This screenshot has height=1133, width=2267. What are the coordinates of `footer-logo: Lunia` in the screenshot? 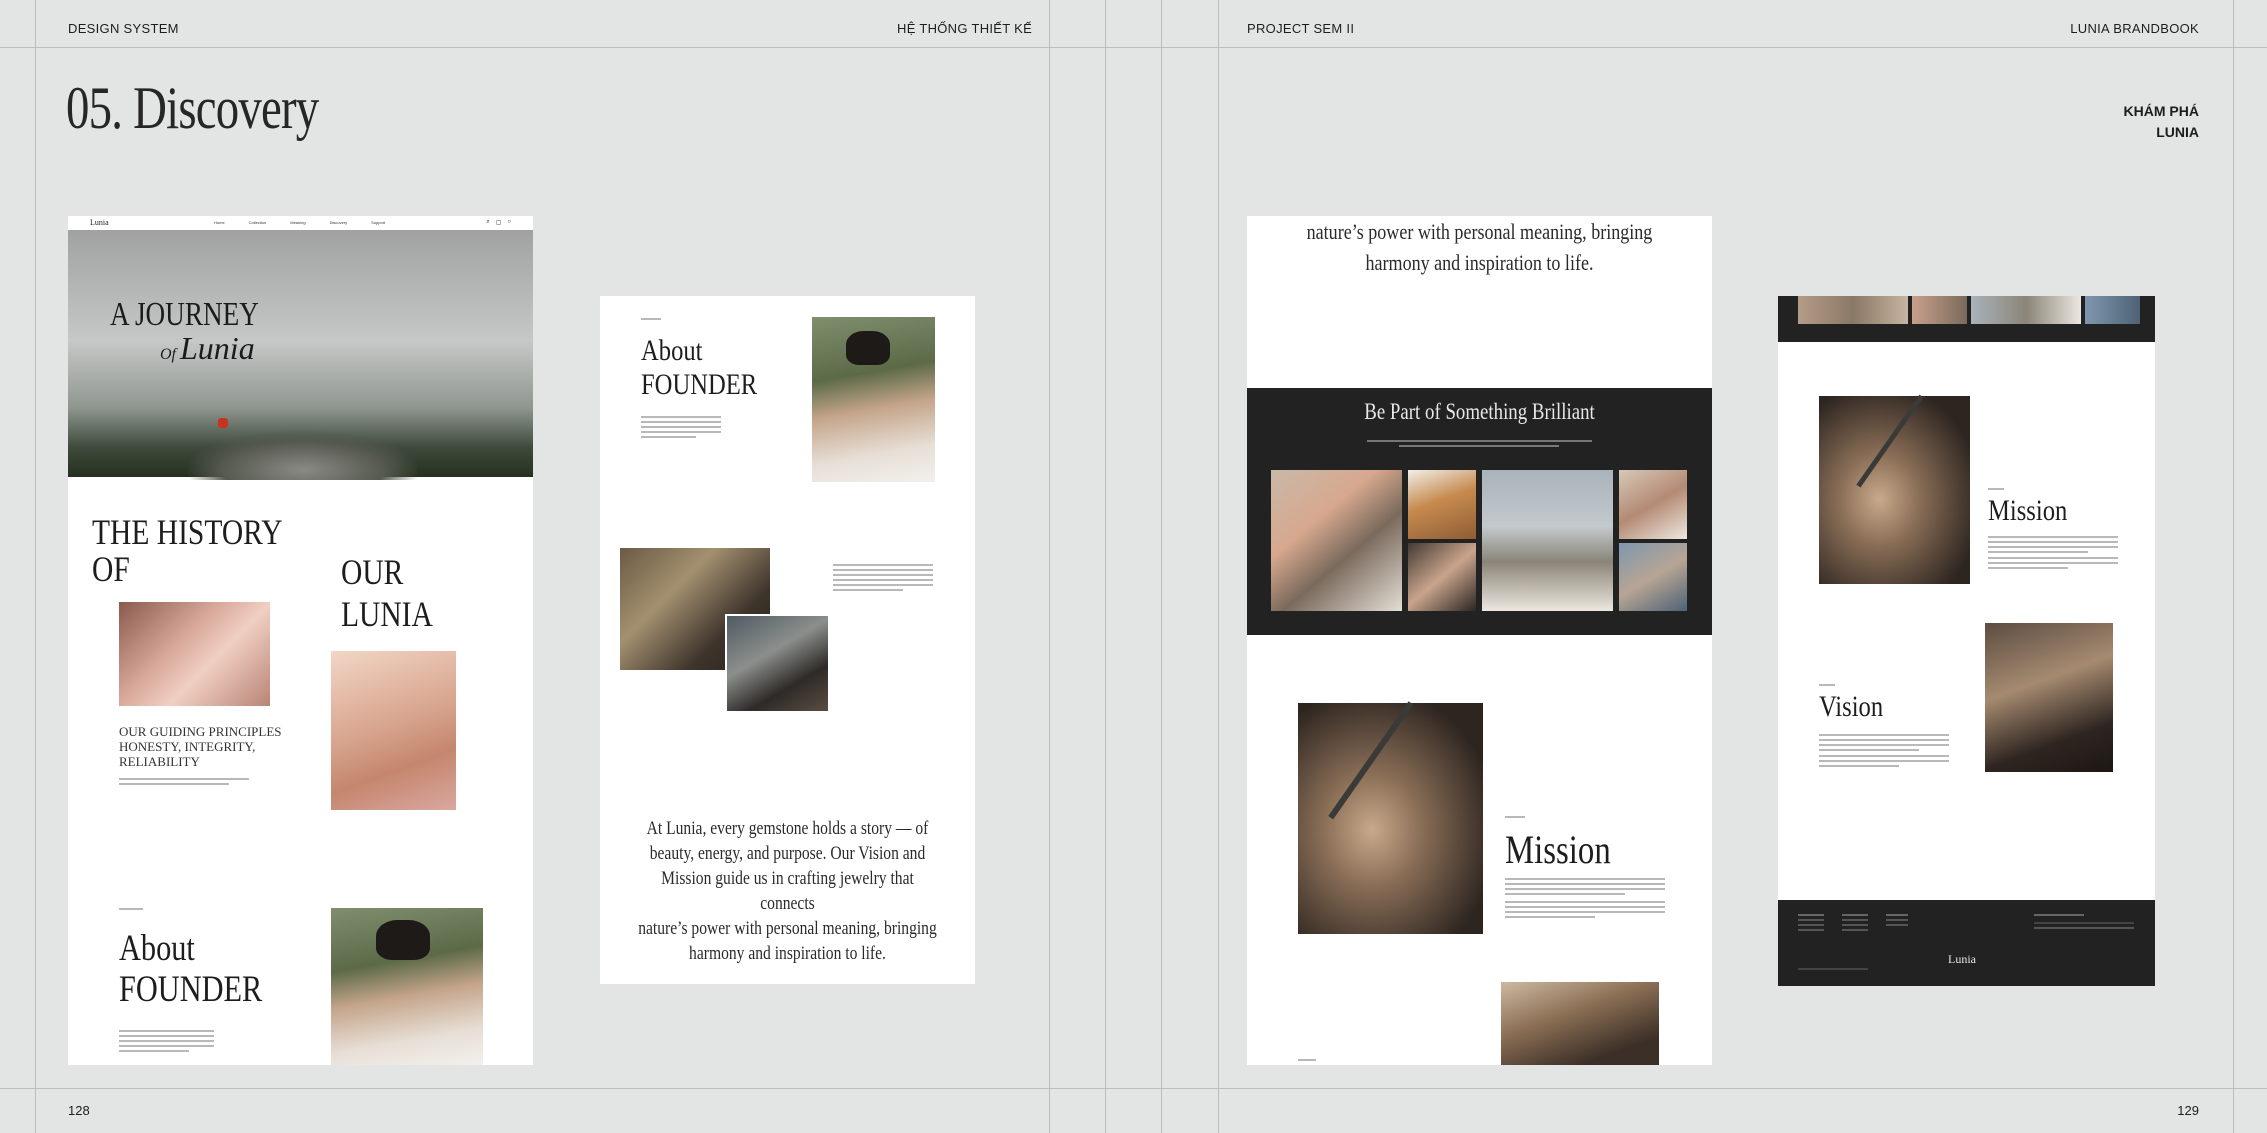 It's located at (1962, 959).